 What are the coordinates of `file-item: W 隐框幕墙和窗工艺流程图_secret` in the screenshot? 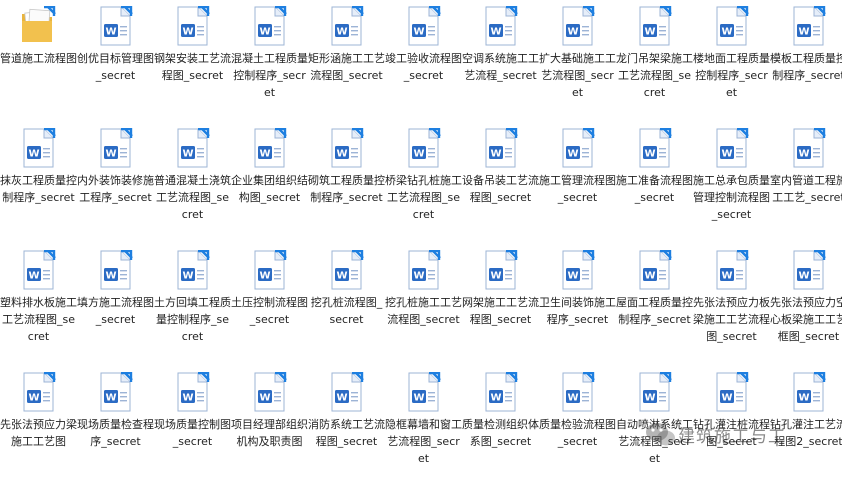 It's located at (423, 427).